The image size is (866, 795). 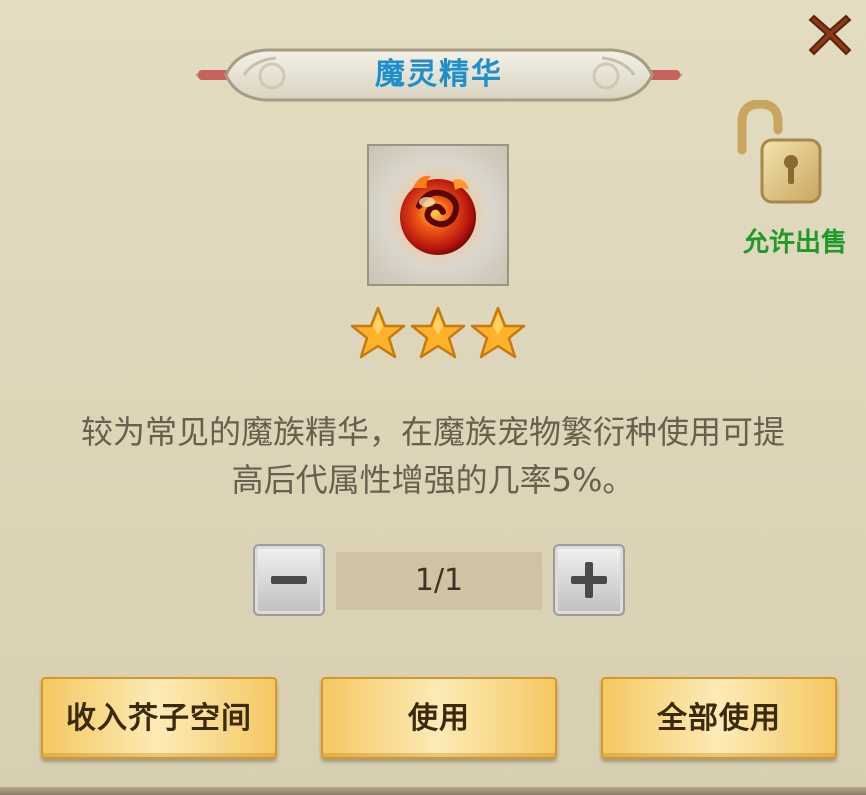 What do you see at coordinates (433, 791) in the screenshot?
I see `bottom-border` at bounding box center [433, 791].